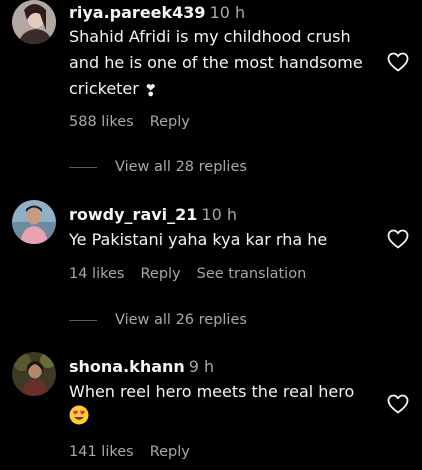 The height and width of the screenshot is (470, 422). I want to click on comment-header: rowdy_ravi_21 10 h, so click(153, 215).